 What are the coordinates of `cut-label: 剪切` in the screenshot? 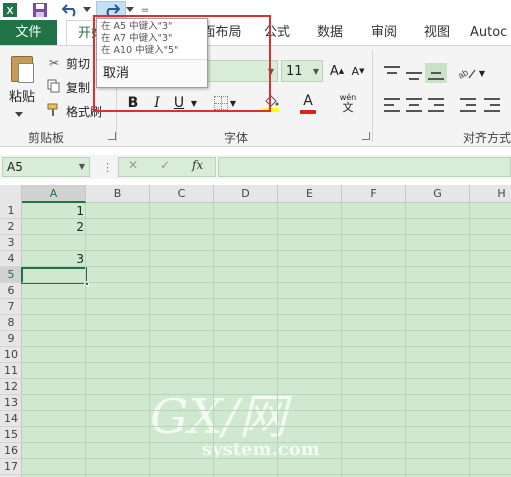 It's located at (78, 63).